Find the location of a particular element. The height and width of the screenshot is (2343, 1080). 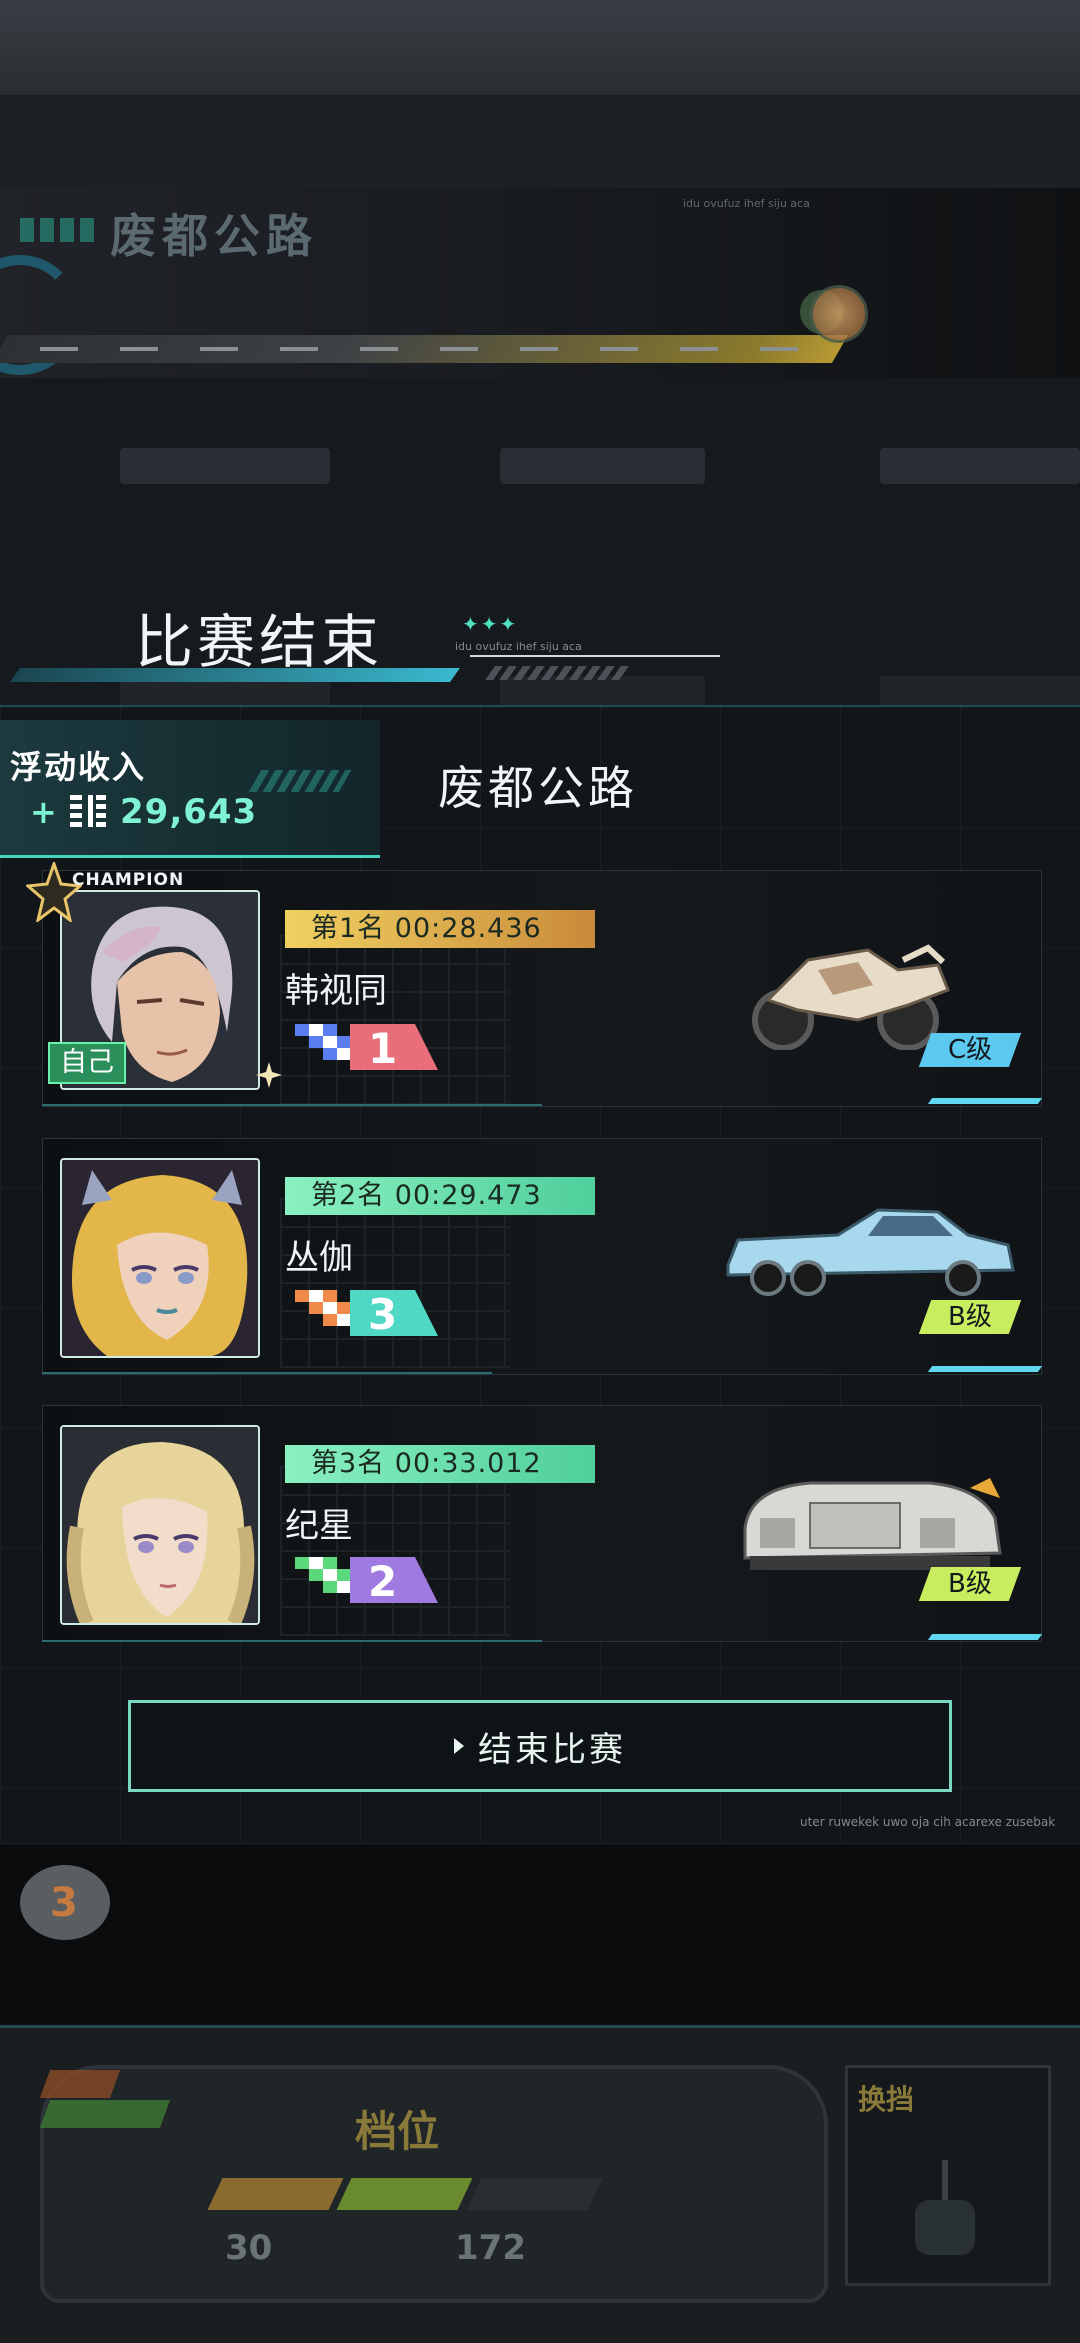

racer-name: 纪星 is located at coordinates (319, 1526).